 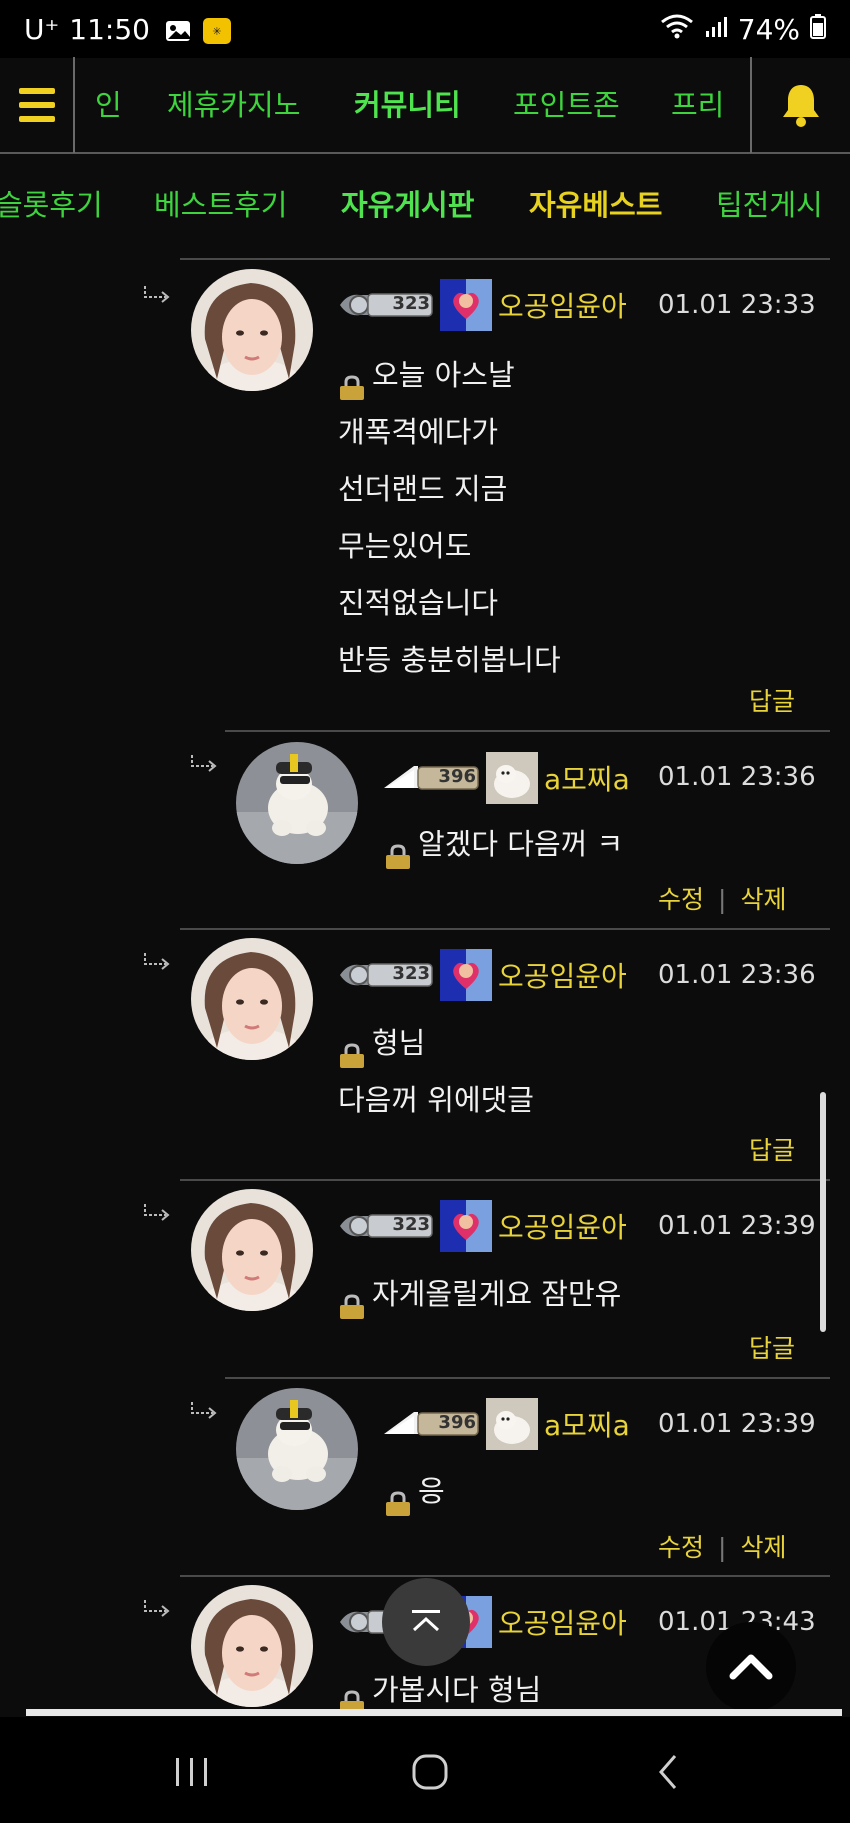 What do you see at coordinates (737, 305) in the screenshot?
I see `comment-time: 01.01 23:33` at bounding box center [737, 305].